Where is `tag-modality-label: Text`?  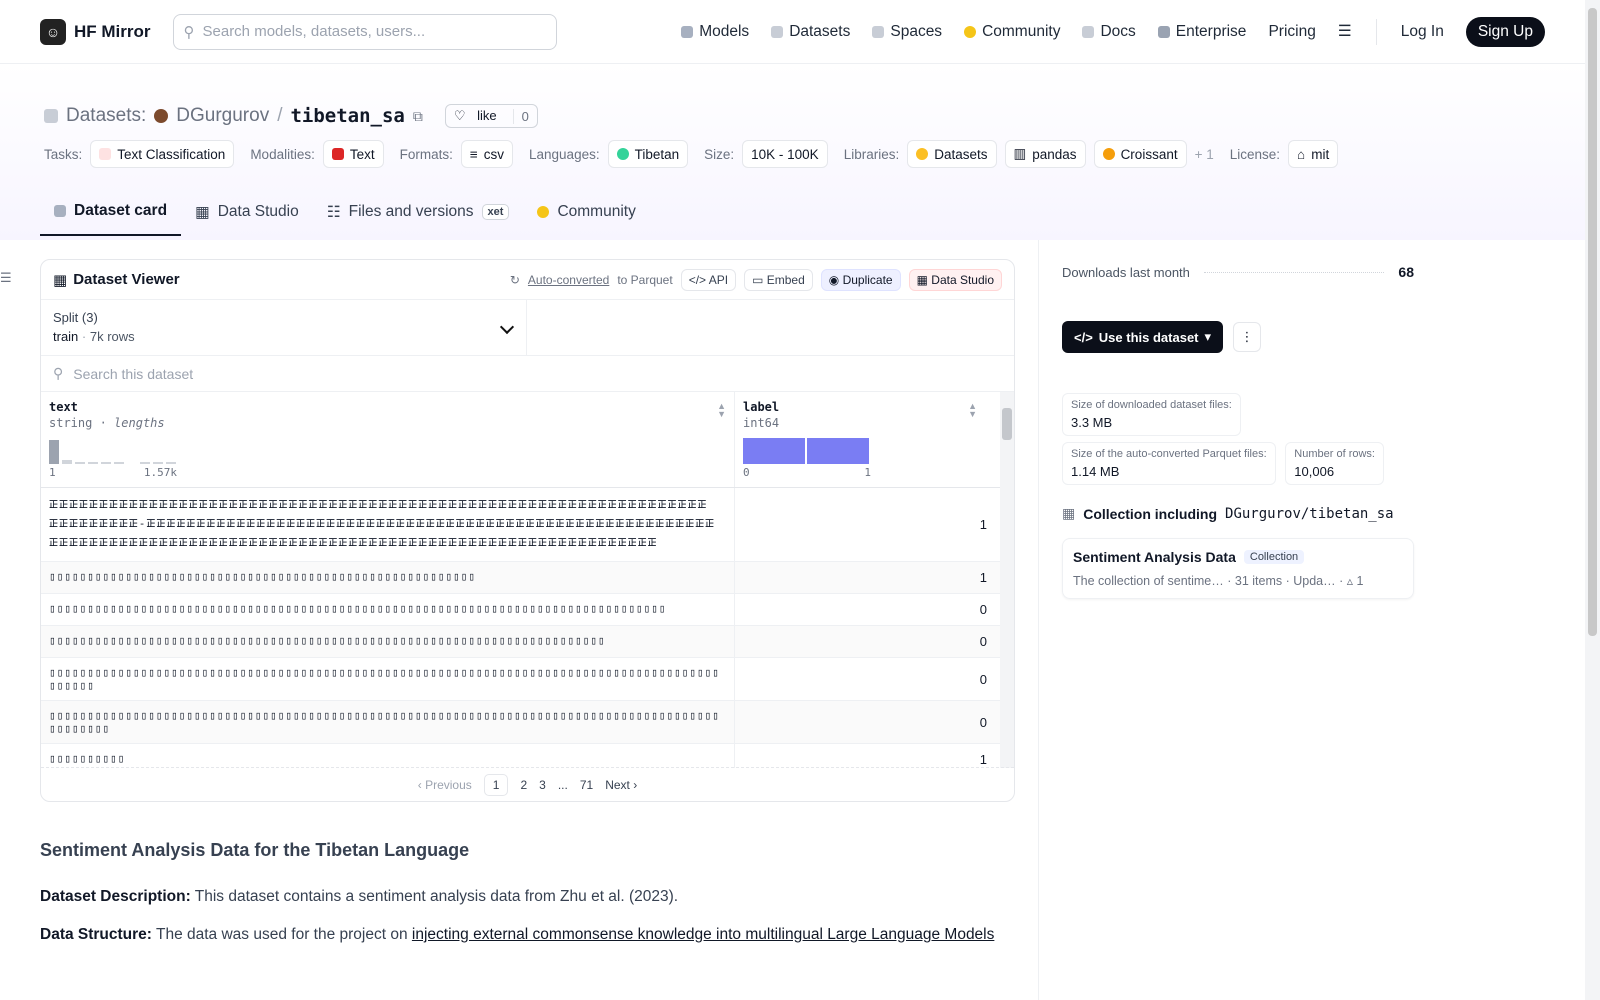 tag-modality-label: Text is located at coordinates (362, 154).